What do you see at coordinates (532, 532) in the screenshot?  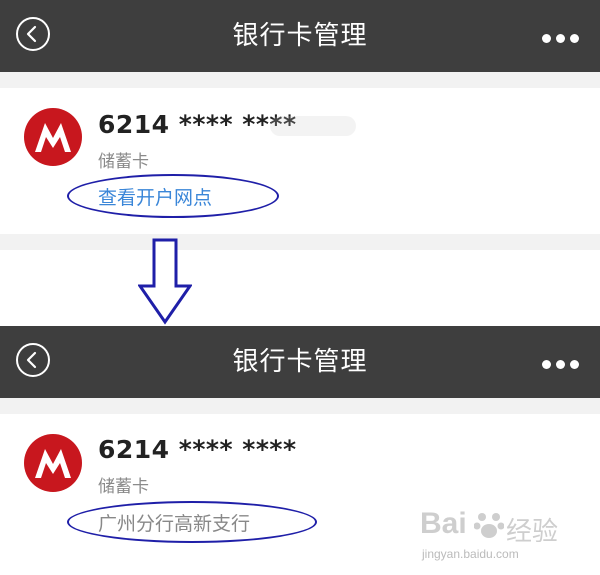 I see `watermark-brand-cn: 经验` at bounding box center [532, 532].